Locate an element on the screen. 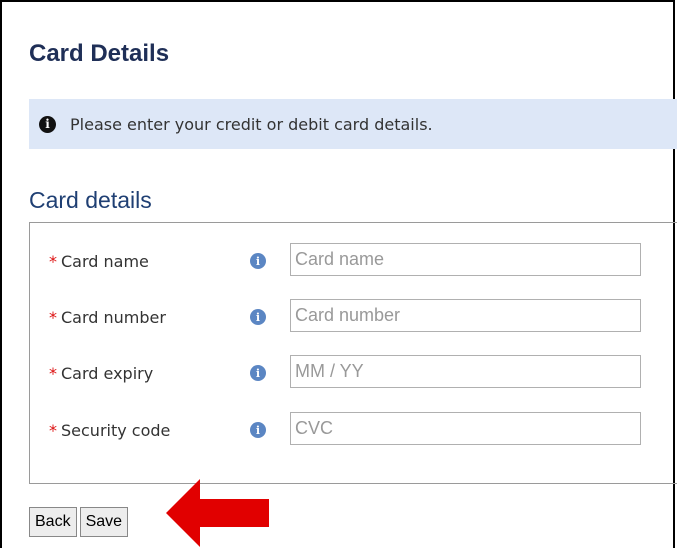 This screenshot has width=679, height=548. red-arrow-icon is located at coordinates (217, 513).